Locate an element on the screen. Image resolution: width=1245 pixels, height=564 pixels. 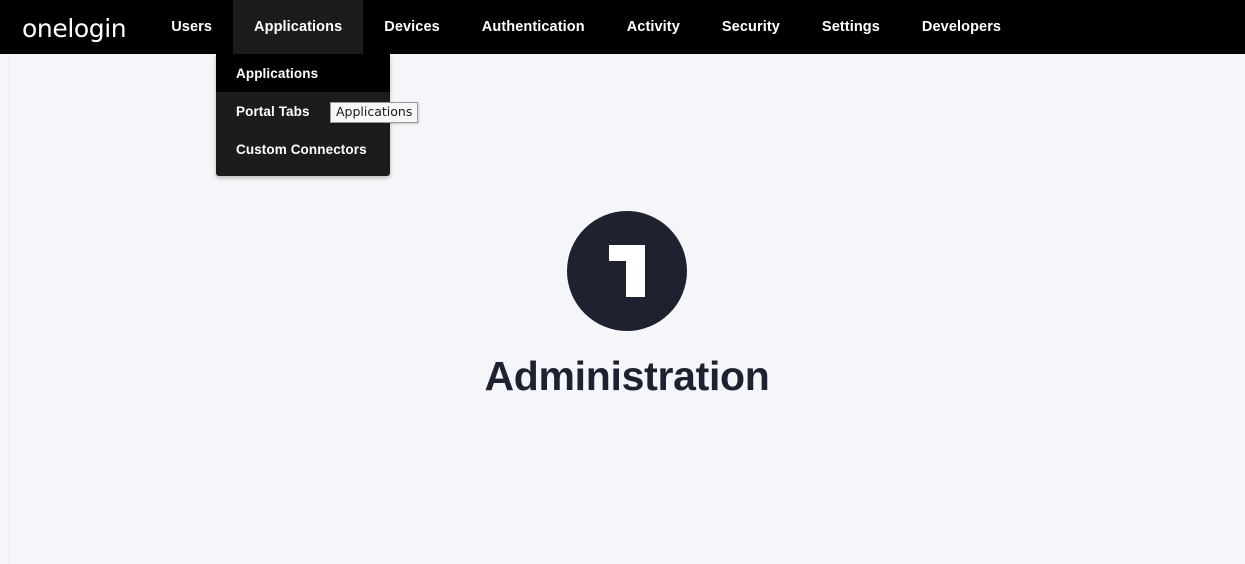
page-title: Administration is located at coordinates (627, 376).